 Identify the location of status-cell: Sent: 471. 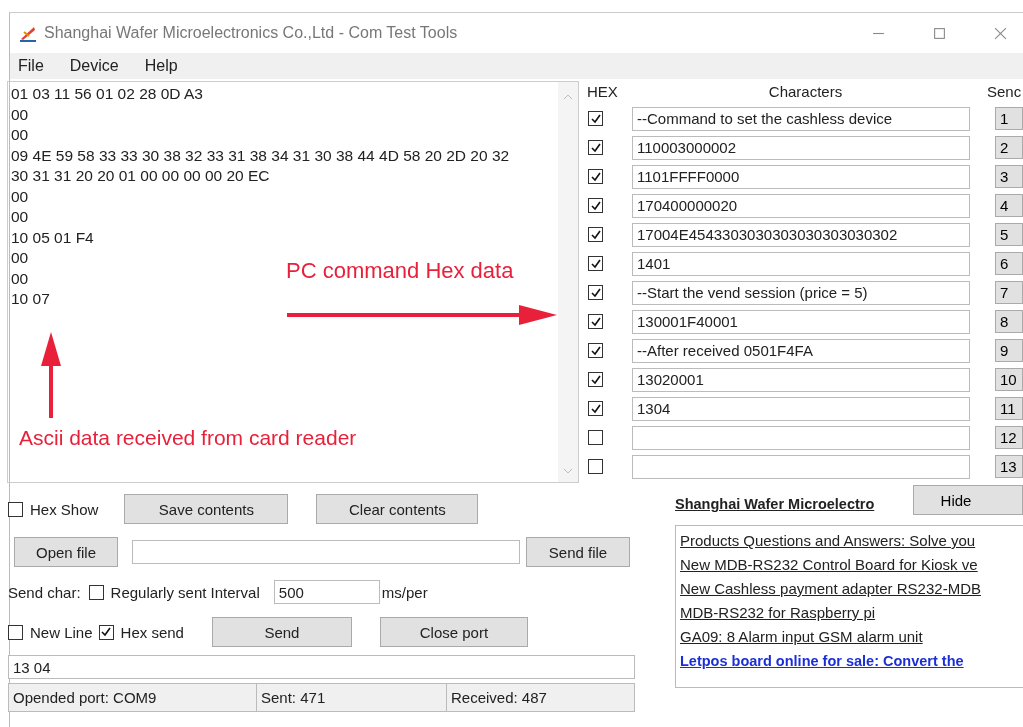
(352, 697).